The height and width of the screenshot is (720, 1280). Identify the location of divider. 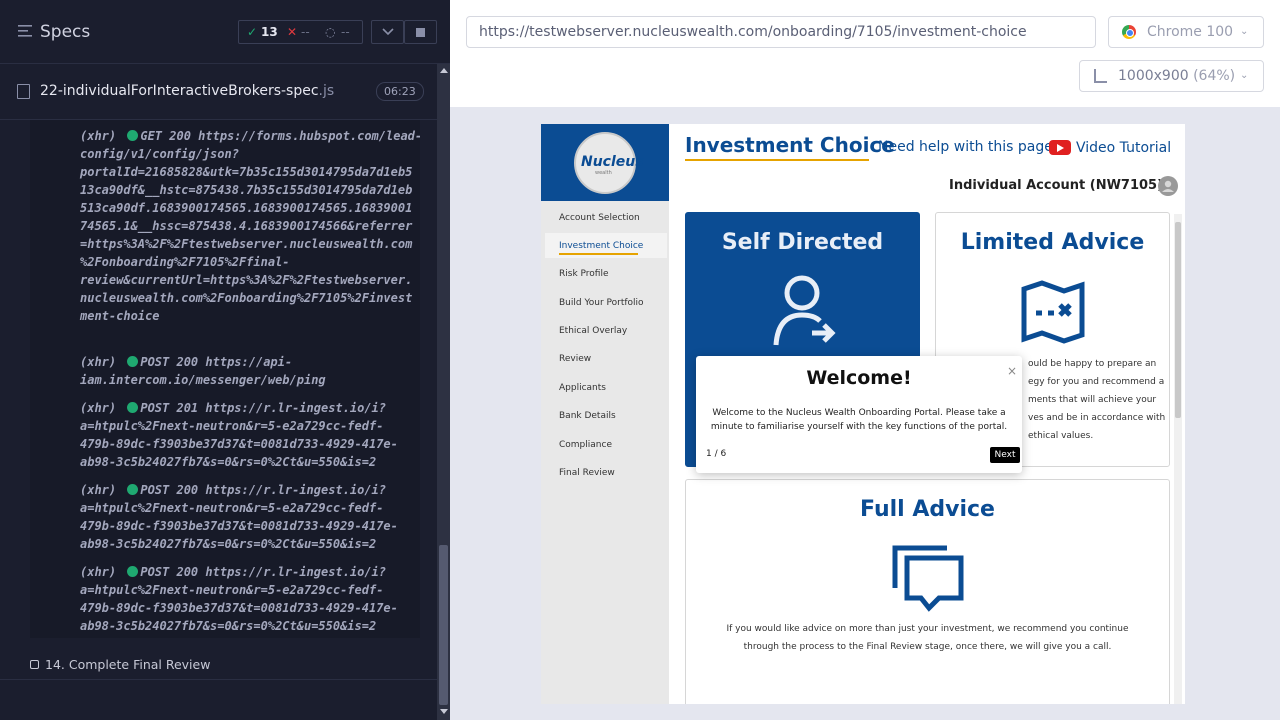
(218, 679).